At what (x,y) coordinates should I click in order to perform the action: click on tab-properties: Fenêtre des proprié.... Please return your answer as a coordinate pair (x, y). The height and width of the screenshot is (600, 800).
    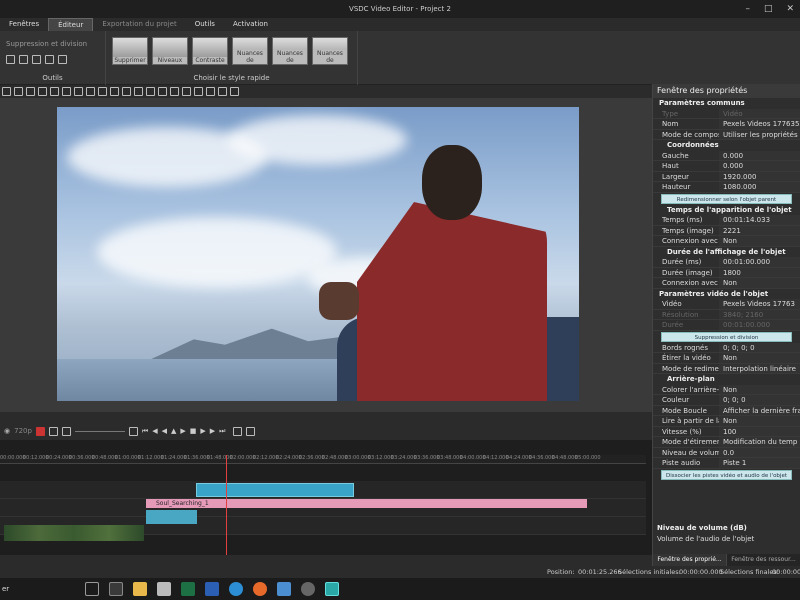
    Looking at the image, I should click on (690, 560).